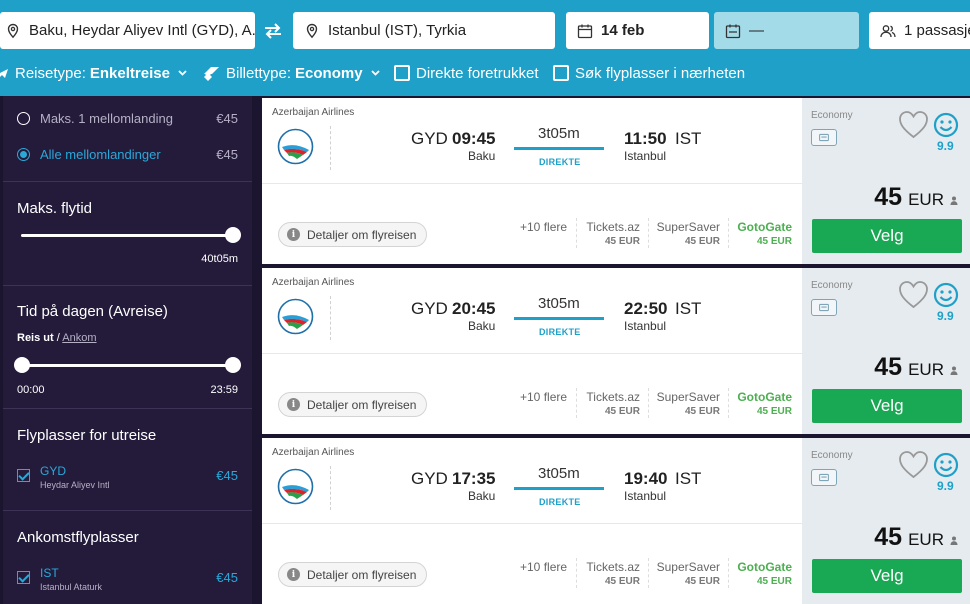 The height and width of the screenshot is (604, 970). Describe the element at coordinates (273, 31) in the screenshot. I see `swap-icon` at that location.